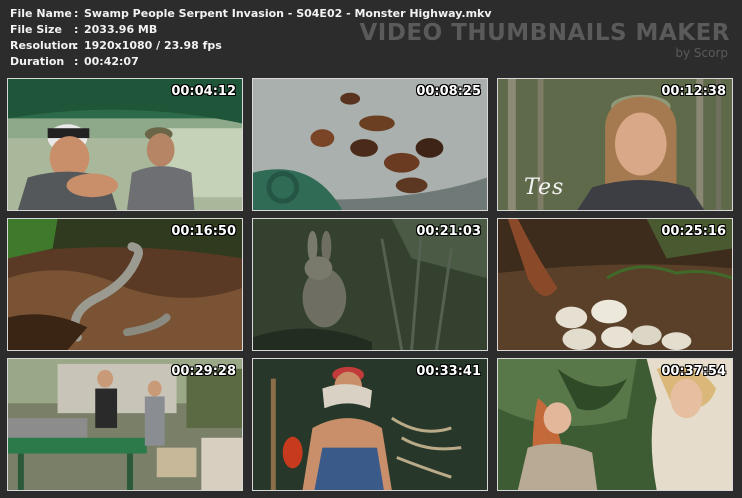 The width and height of the screenshot is (742, 498). I want to click on timestamp-label: 00:16:50, so click(203, 231).